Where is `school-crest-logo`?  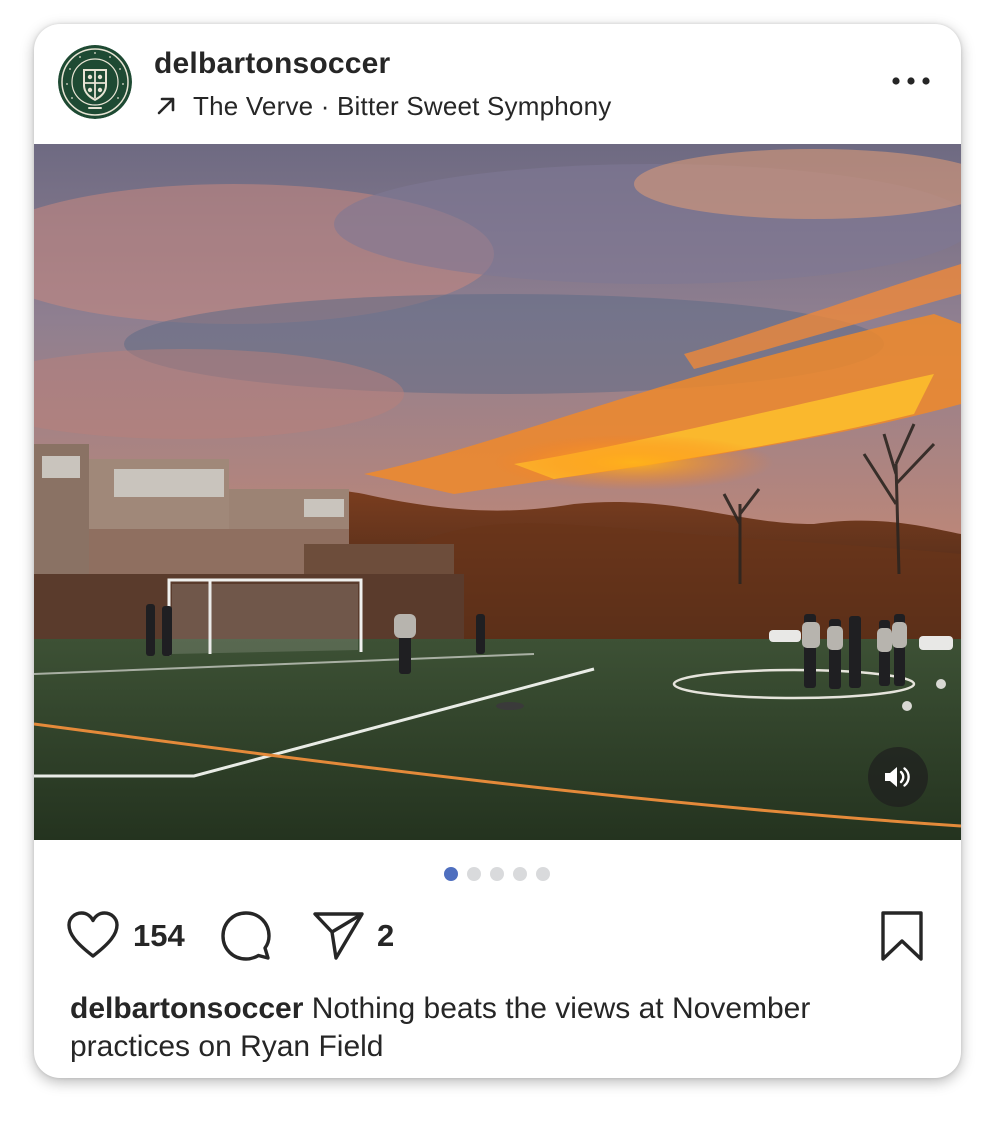 school-crest-logo is located at coordinates (95, 82).